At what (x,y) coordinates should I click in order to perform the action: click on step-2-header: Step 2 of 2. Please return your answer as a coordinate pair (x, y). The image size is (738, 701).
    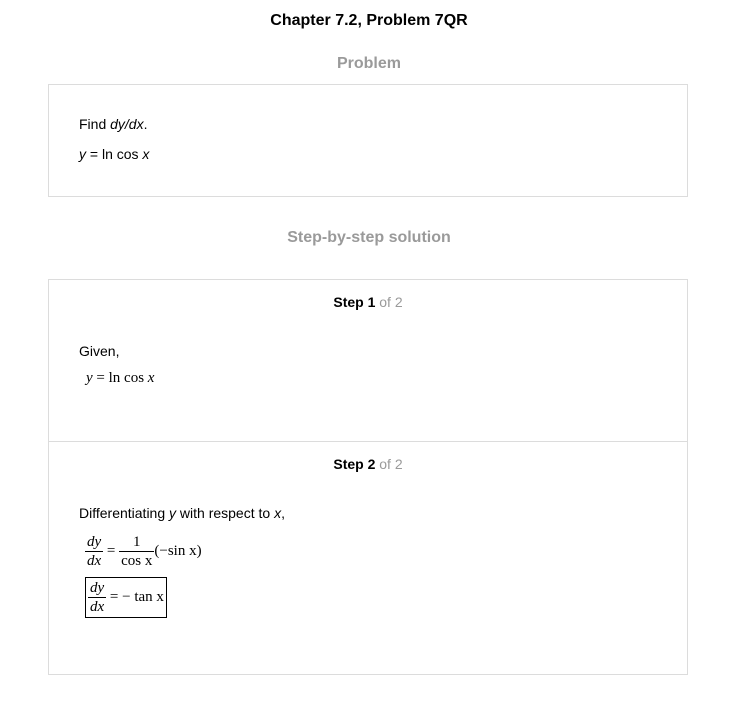
    Looking at the image, I should click on (368, 464).